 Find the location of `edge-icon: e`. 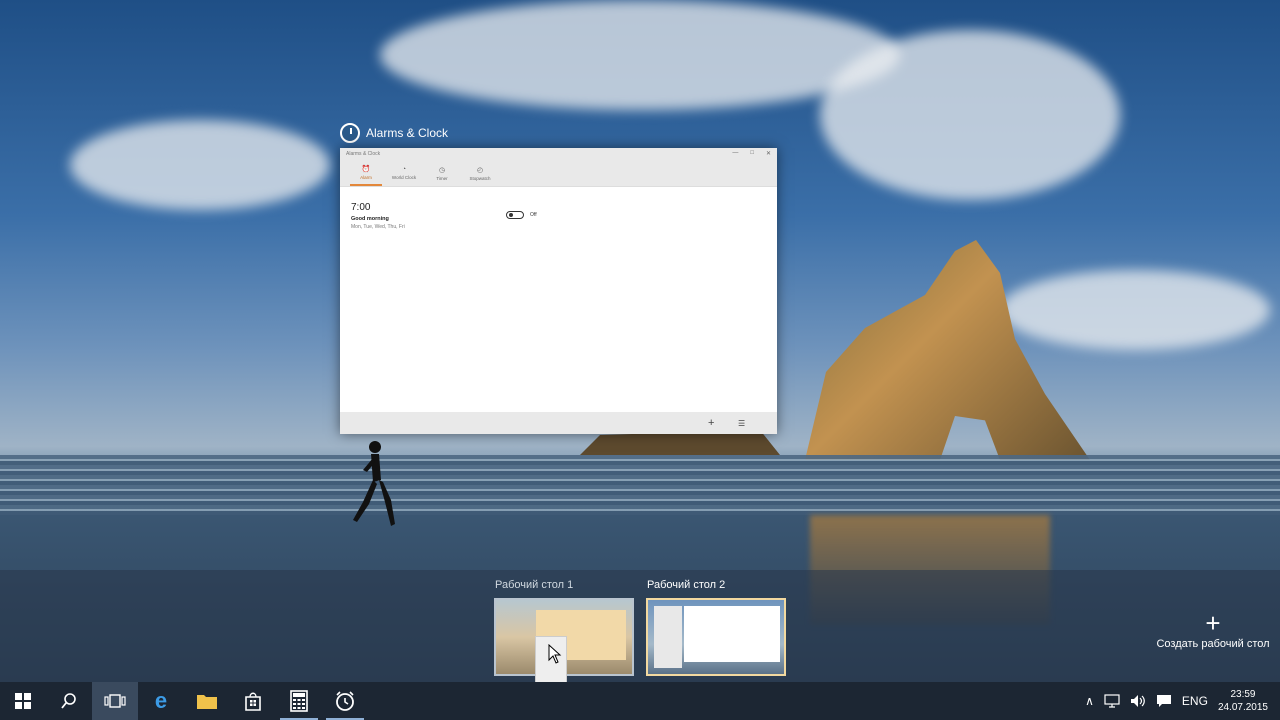

edge-icon: e is located at coordinates (161, 700).